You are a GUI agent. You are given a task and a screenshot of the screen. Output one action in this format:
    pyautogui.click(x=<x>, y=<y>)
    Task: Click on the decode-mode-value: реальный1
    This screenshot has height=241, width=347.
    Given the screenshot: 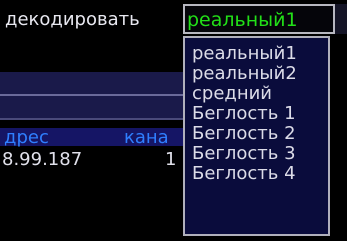 What is the action you would take?
    pyautogui.click(x=242, y=20)
    